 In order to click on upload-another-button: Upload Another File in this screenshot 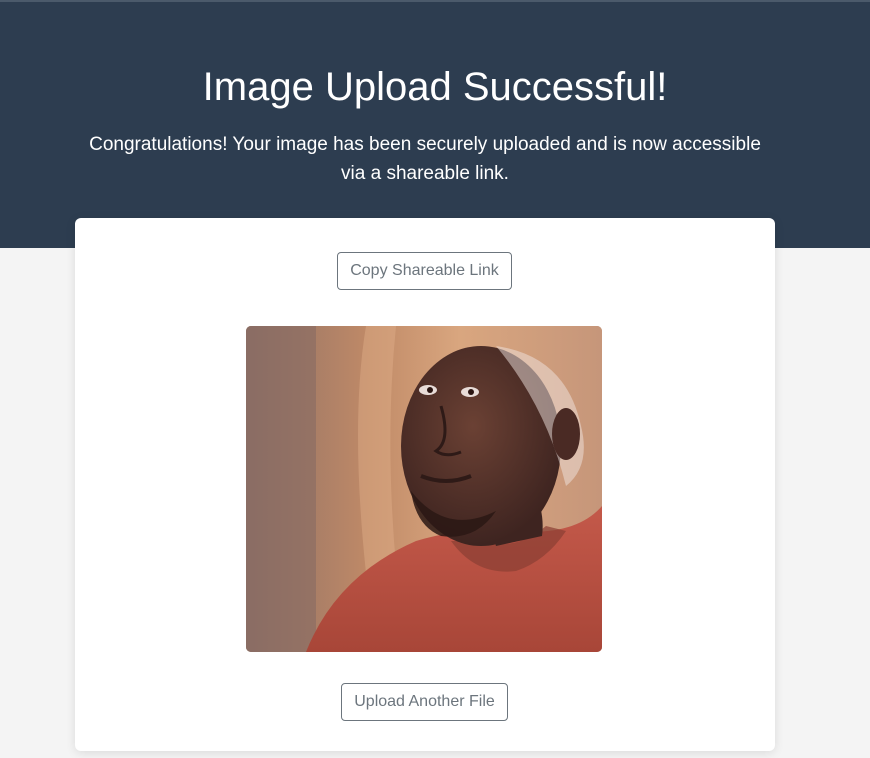, I will do `click(424, 702)`.